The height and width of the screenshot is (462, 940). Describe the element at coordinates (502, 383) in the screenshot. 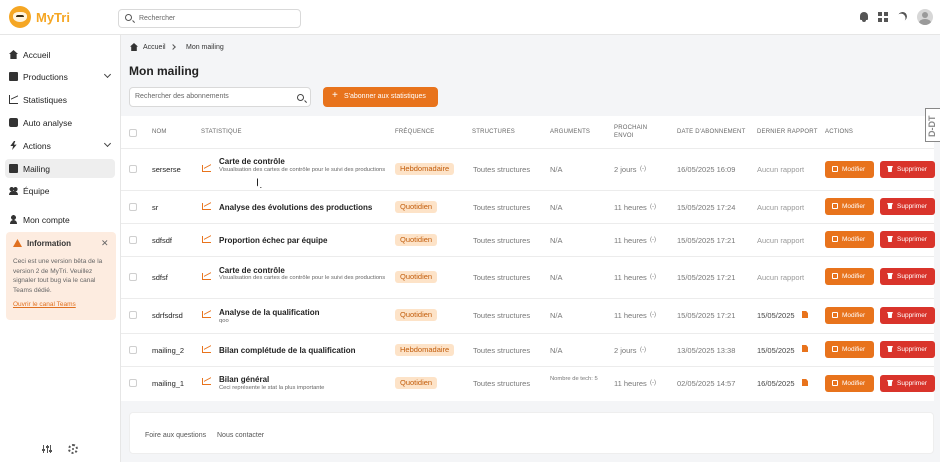

I see `structures: Toutes structures` at that location.